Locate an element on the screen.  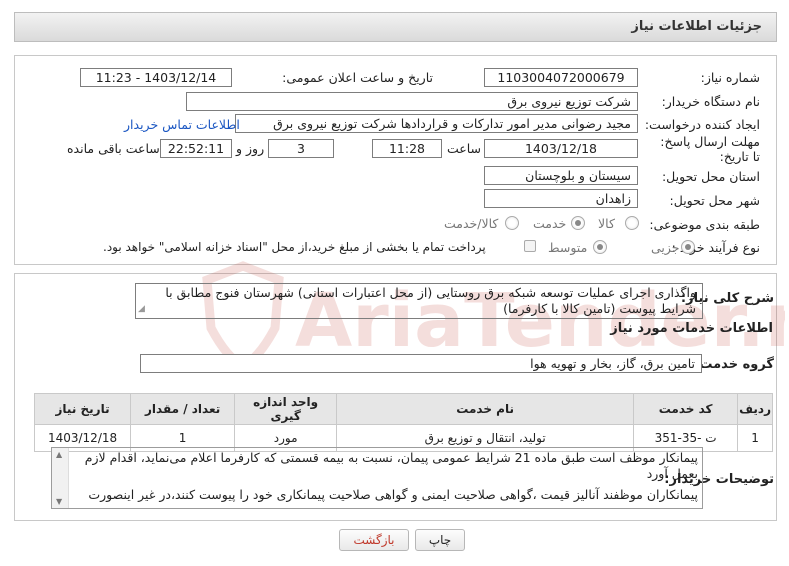
deadline-label: مهلت ارسال پاسخ: تا تاریخ: is located at coordinates (710, 149).